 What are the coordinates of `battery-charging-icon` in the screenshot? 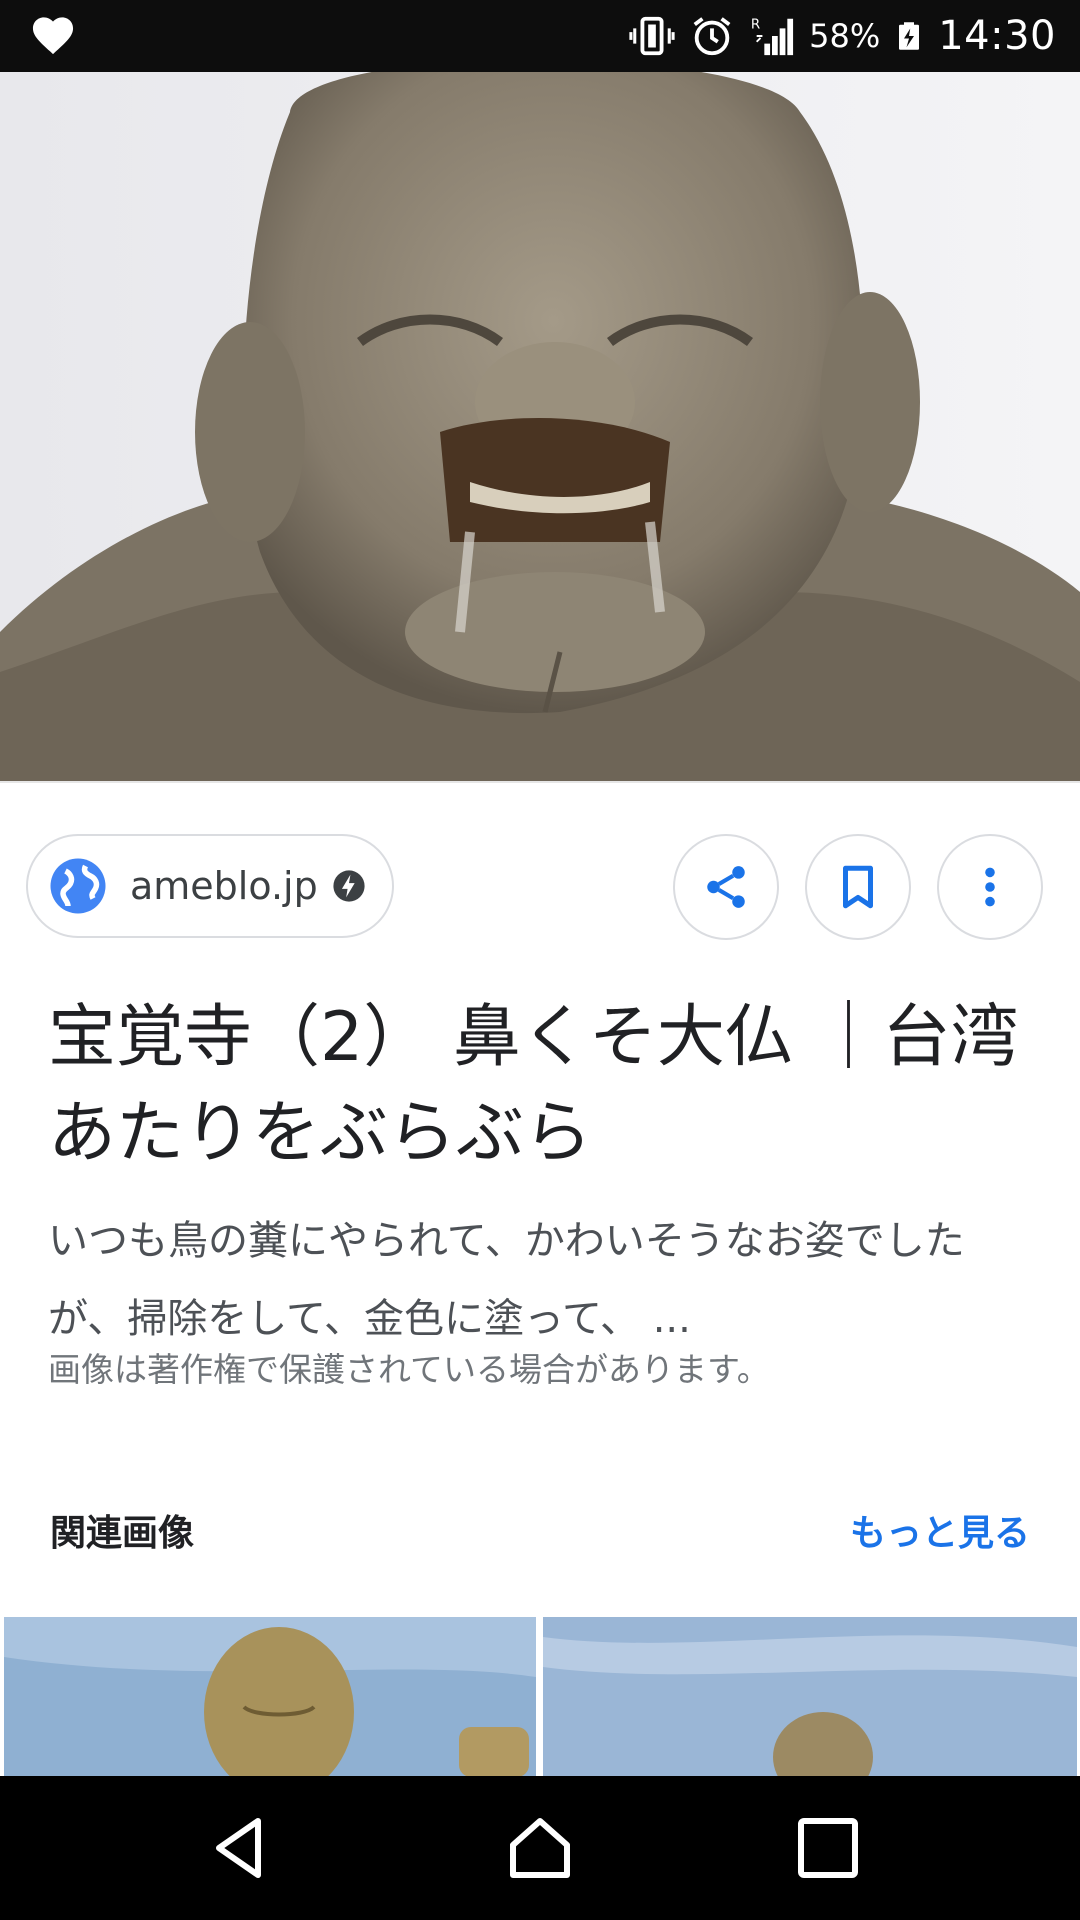 It's located at (909, 36).